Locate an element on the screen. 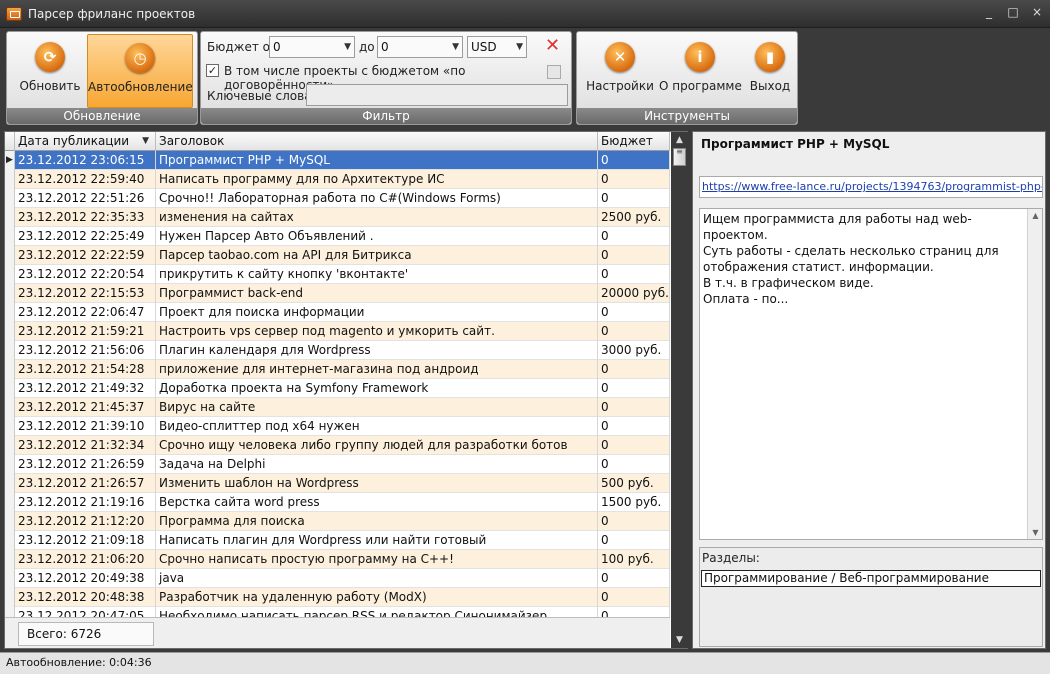  cell-date: 23.12.2012 21:39:10 is located at coordinates (85, 426).